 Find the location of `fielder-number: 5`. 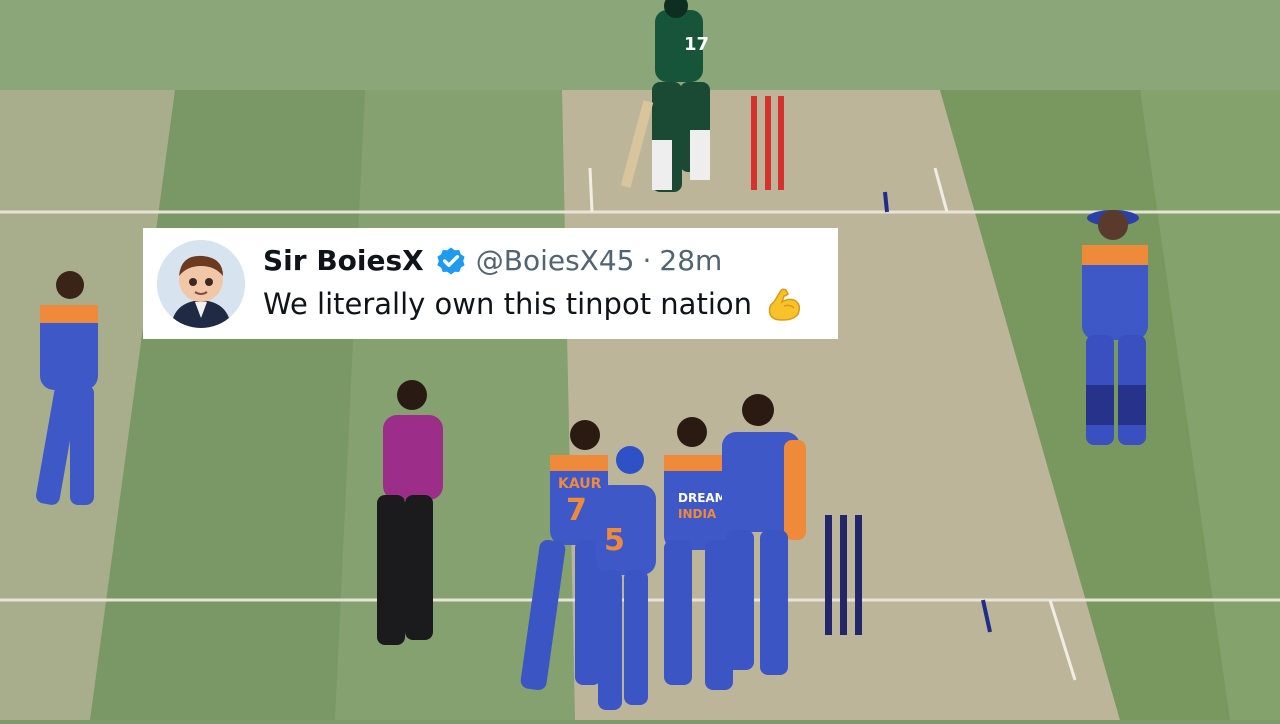

fielder-number: 5 is located at coordinates (614, 540).